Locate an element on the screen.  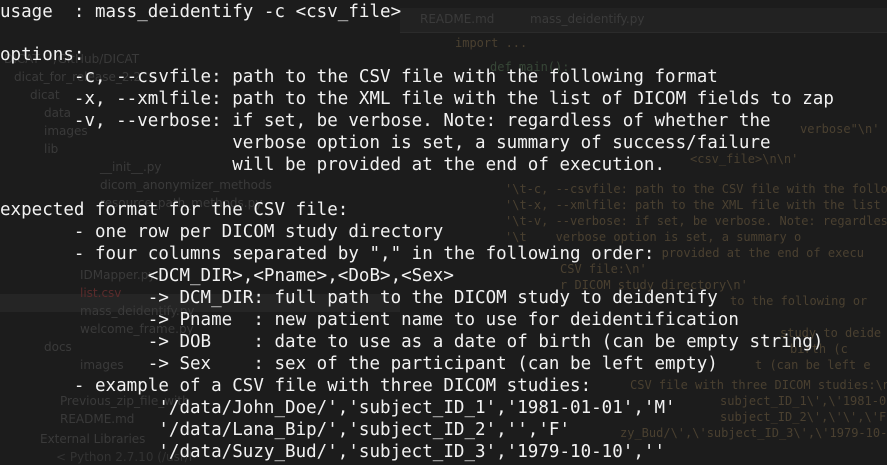
tree-item: dicom_anonymizer_methods is located at coordinates (186, 185).